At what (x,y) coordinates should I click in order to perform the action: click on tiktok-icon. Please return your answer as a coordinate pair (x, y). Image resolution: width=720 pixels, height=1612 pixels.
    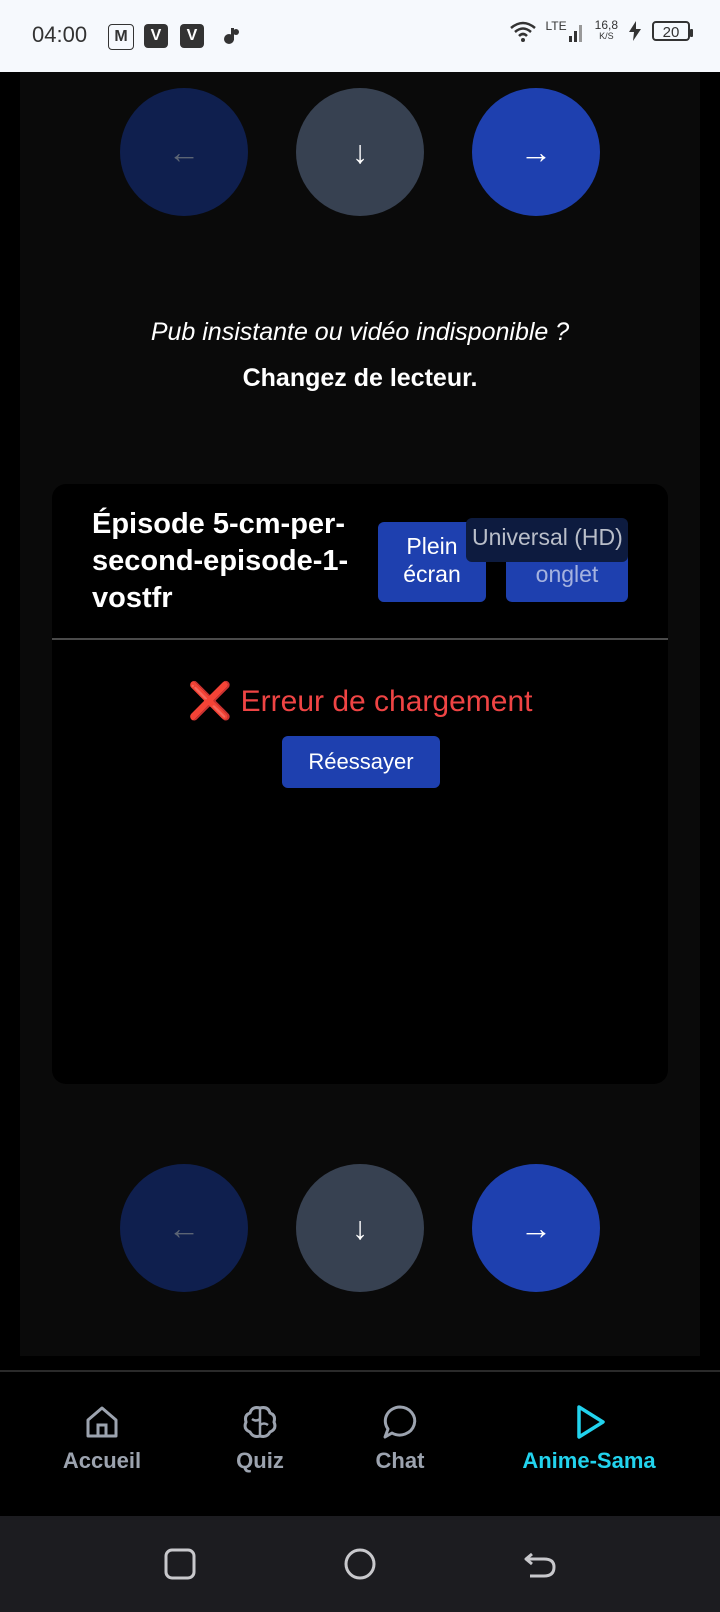
    Looking at the image, I should click on (231, 36).